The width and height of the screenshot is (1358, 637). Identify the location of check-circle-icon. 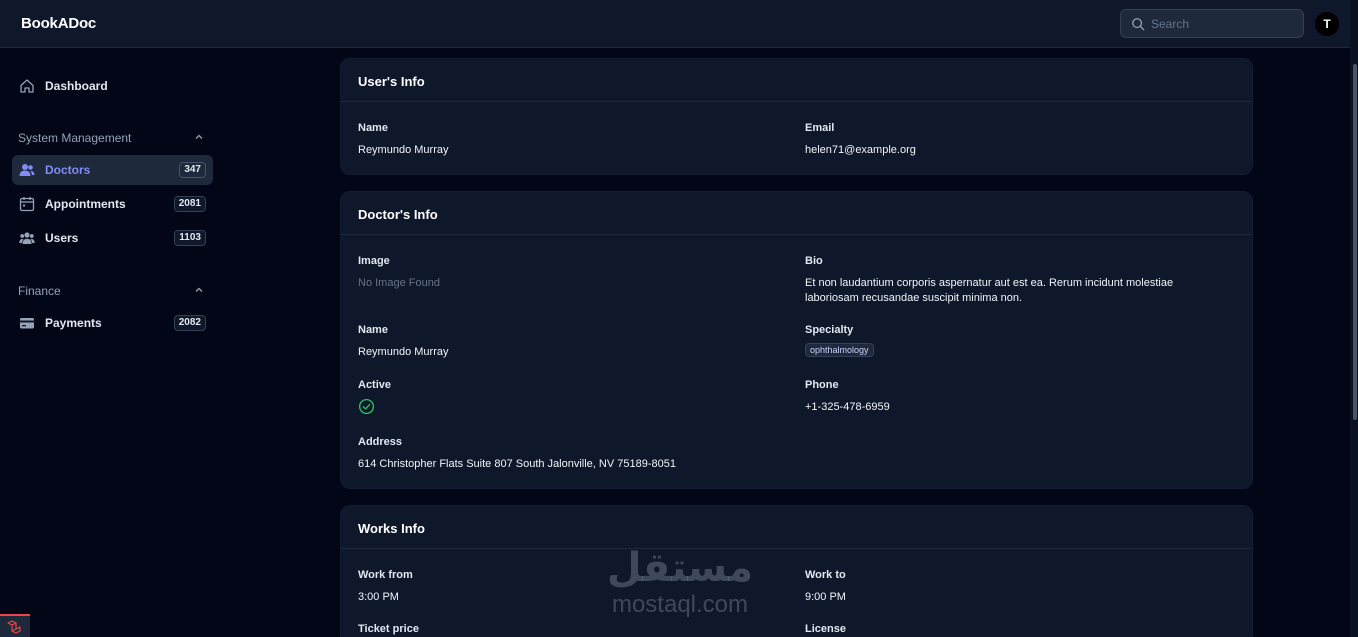
(366, 406).